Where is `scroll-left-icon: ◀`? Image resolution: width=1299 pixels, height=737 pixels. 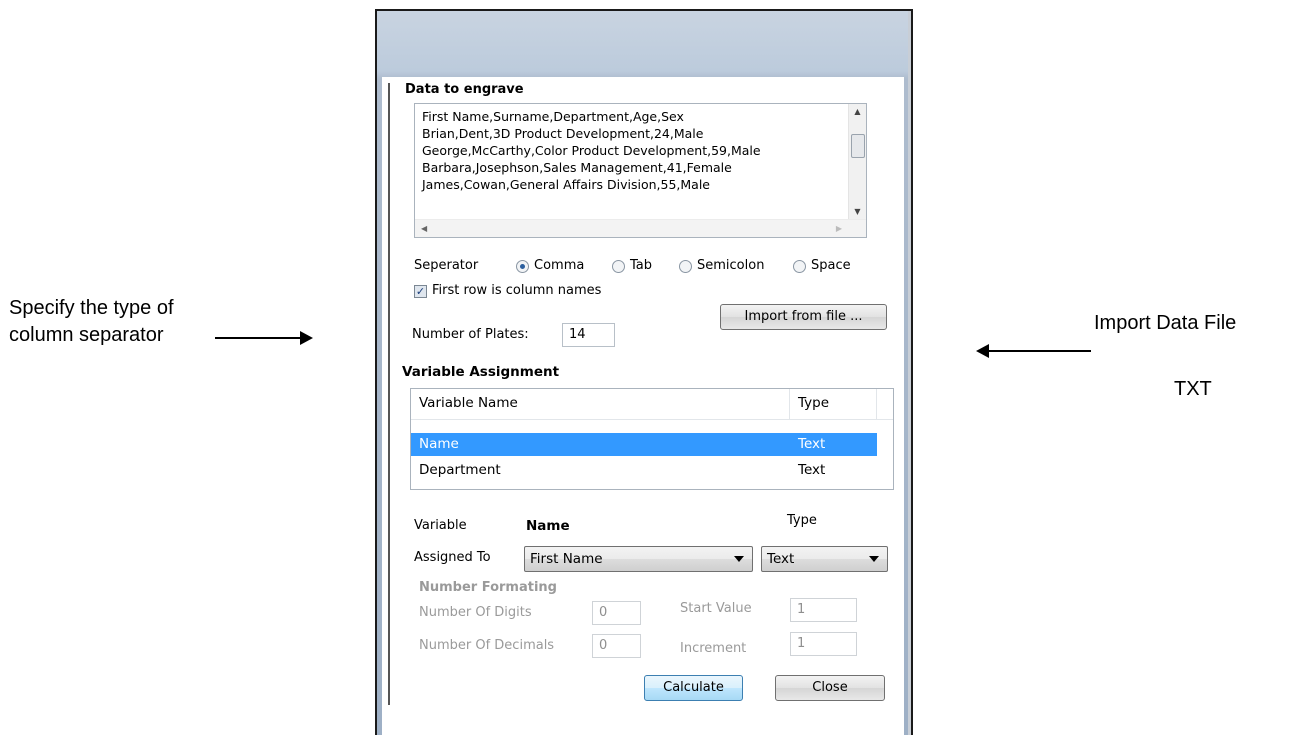
scroll-left-icon: ◀ is located at coordinates (424, 228).